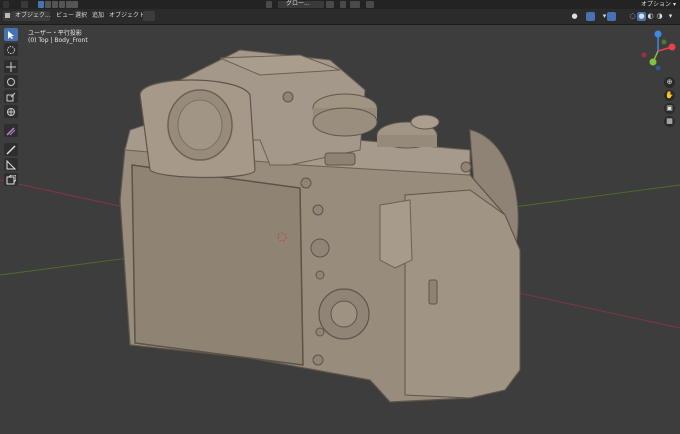 This screenshot has height=434, width=680. Describe the element at coordinates (611, 16) in the screenshot. I see `overlays-toggle-icon` at that location.